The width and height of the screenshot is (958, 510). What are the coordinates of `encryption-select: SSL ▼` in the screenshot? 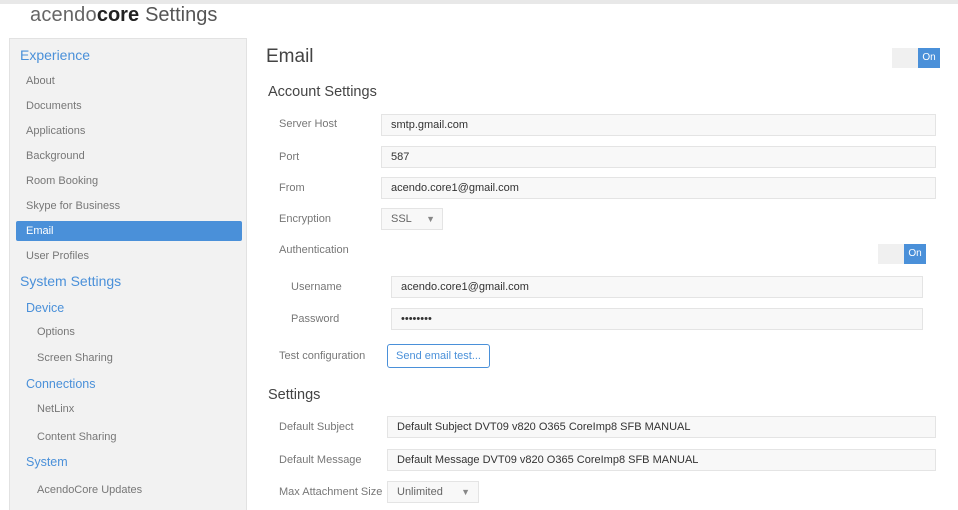 It's located at (412, 219).